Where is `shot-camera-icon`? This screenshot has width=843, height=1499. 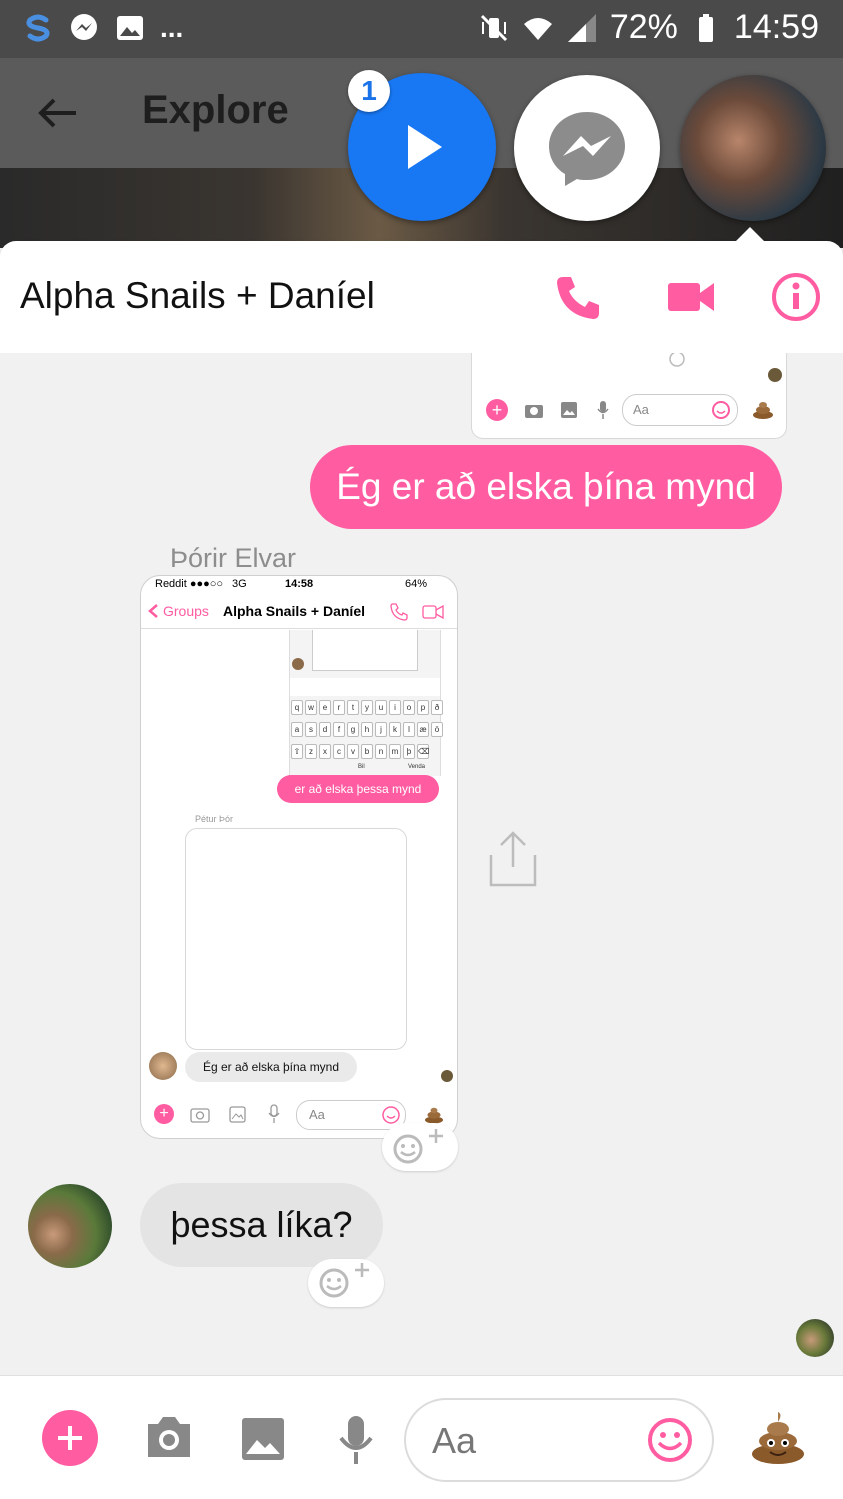 shot-camera-icon is located at coordinates (200, 1115).